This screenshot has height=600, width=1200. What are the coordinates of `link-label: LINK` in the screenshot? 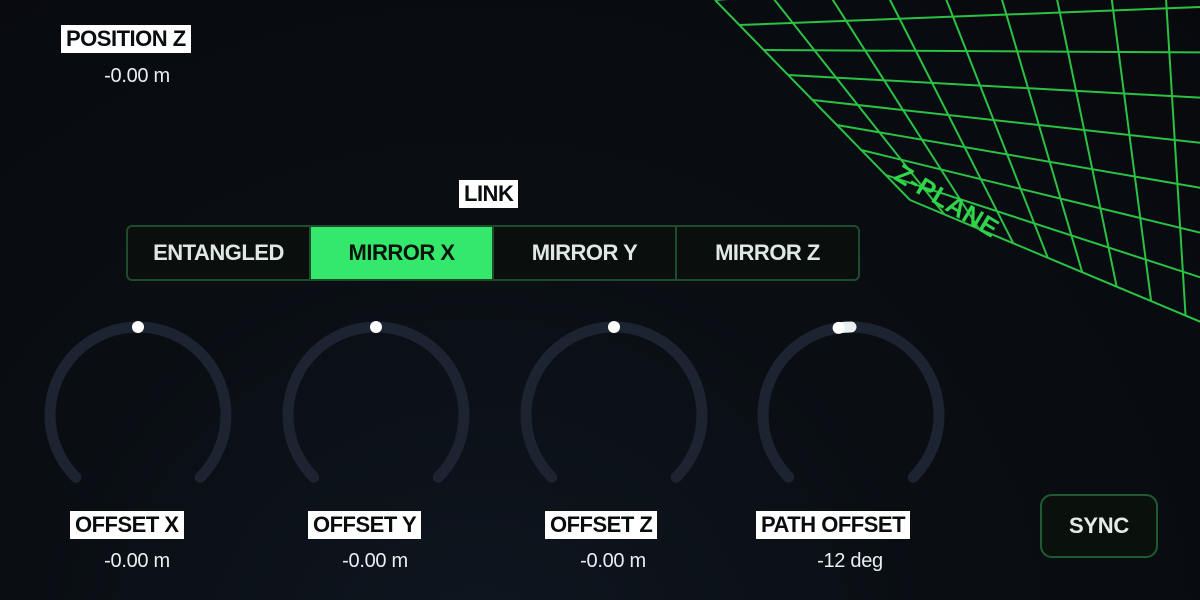 It's located at (489, 194).